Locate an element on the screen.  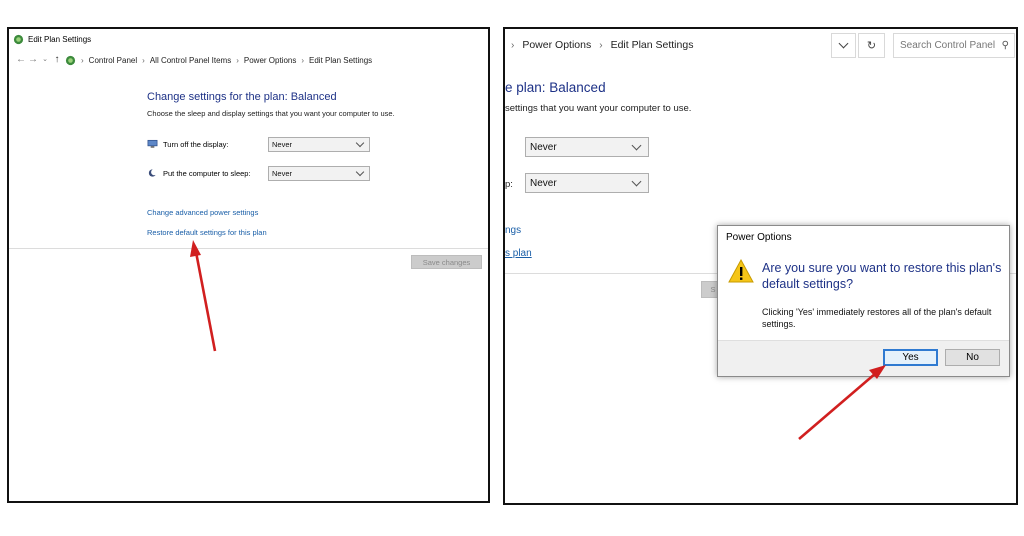
restore-defaults-link: Restore default settings for this plan is located at coordinates (207, 232).